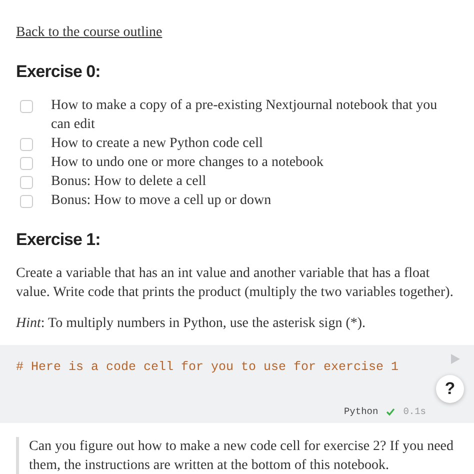 The height and width of the screenshot is (474, 474). What do you see at coordinates (191, 324) in the screenshot?
I see `paragraph: Hint: To multiply numbers in Python, use the asterisk sign (*).` at bounding box center [191, 324].